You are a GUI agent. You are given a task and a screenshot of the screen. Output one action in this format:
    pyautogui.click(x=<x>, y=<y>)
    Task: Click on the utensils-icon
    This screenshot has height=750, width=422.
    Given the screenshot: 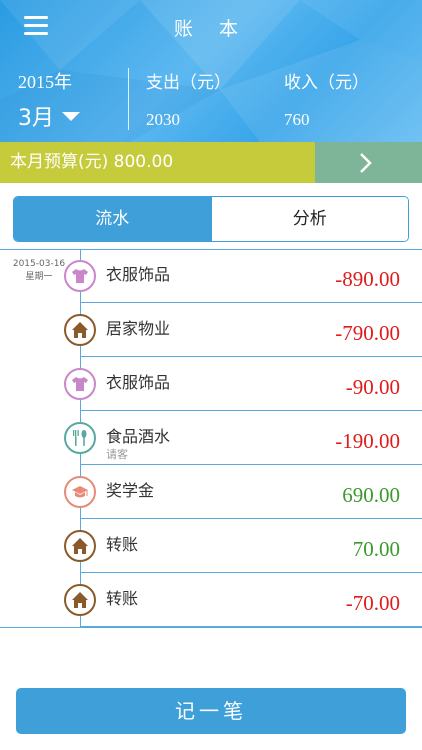 What is the action you would take?
    pyautogui.click(x=80, y=438)
    